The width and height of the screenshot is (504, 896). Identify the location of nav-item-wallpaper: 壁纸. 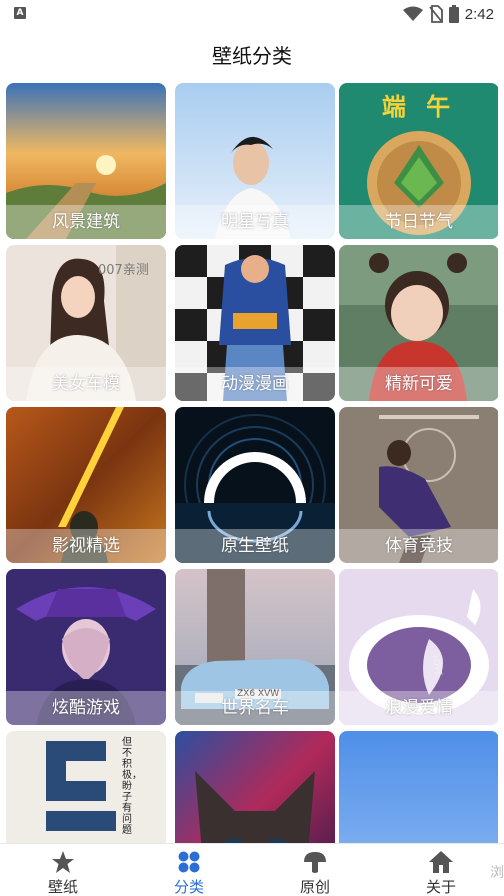
(63, 870).